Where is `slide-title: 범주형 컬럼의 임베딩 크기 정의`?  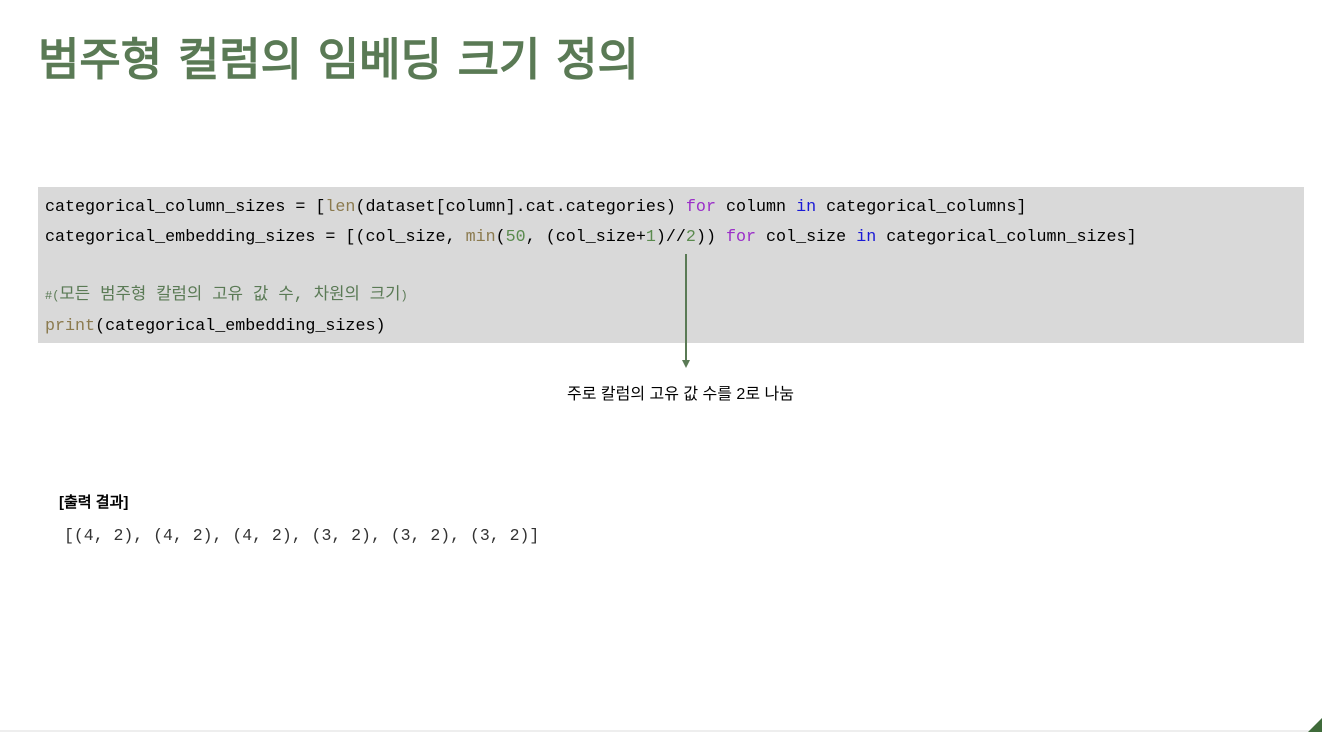
slide-title: 범주형 컬럼의 임베딩 크기 정의 is located at coordinates (338, 59).